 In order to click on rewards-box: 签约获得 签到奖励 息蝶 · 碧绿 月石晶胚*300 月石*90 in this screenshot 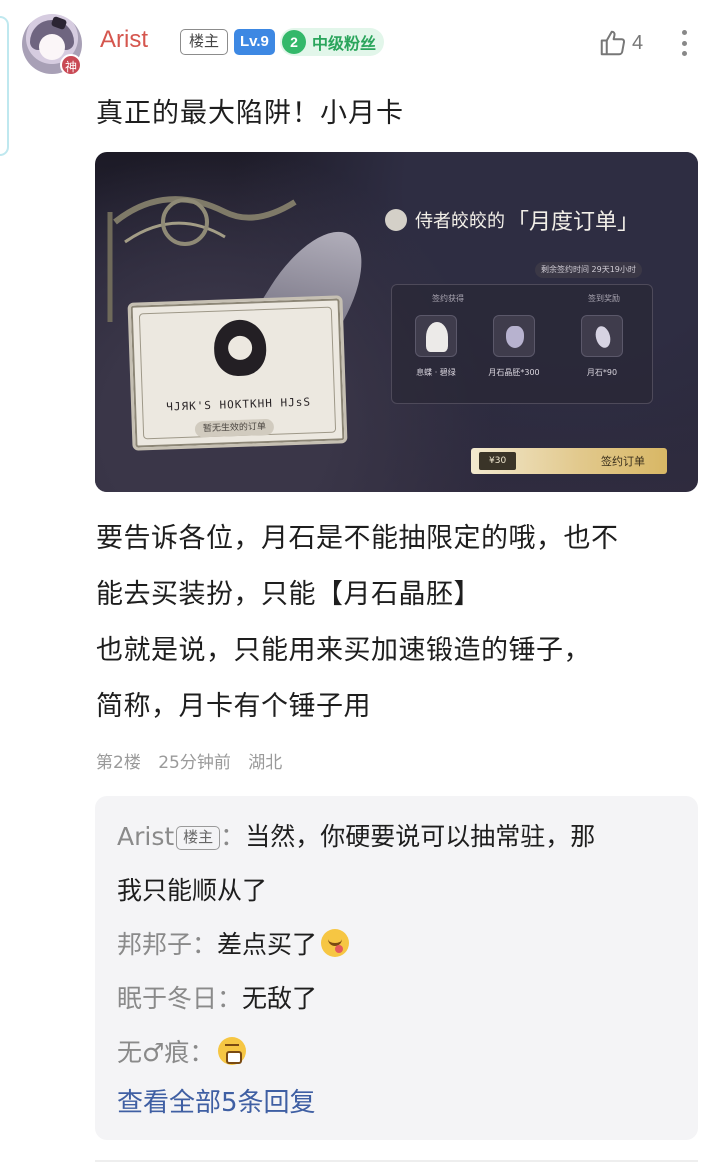, I will do `click(522, 344)`.